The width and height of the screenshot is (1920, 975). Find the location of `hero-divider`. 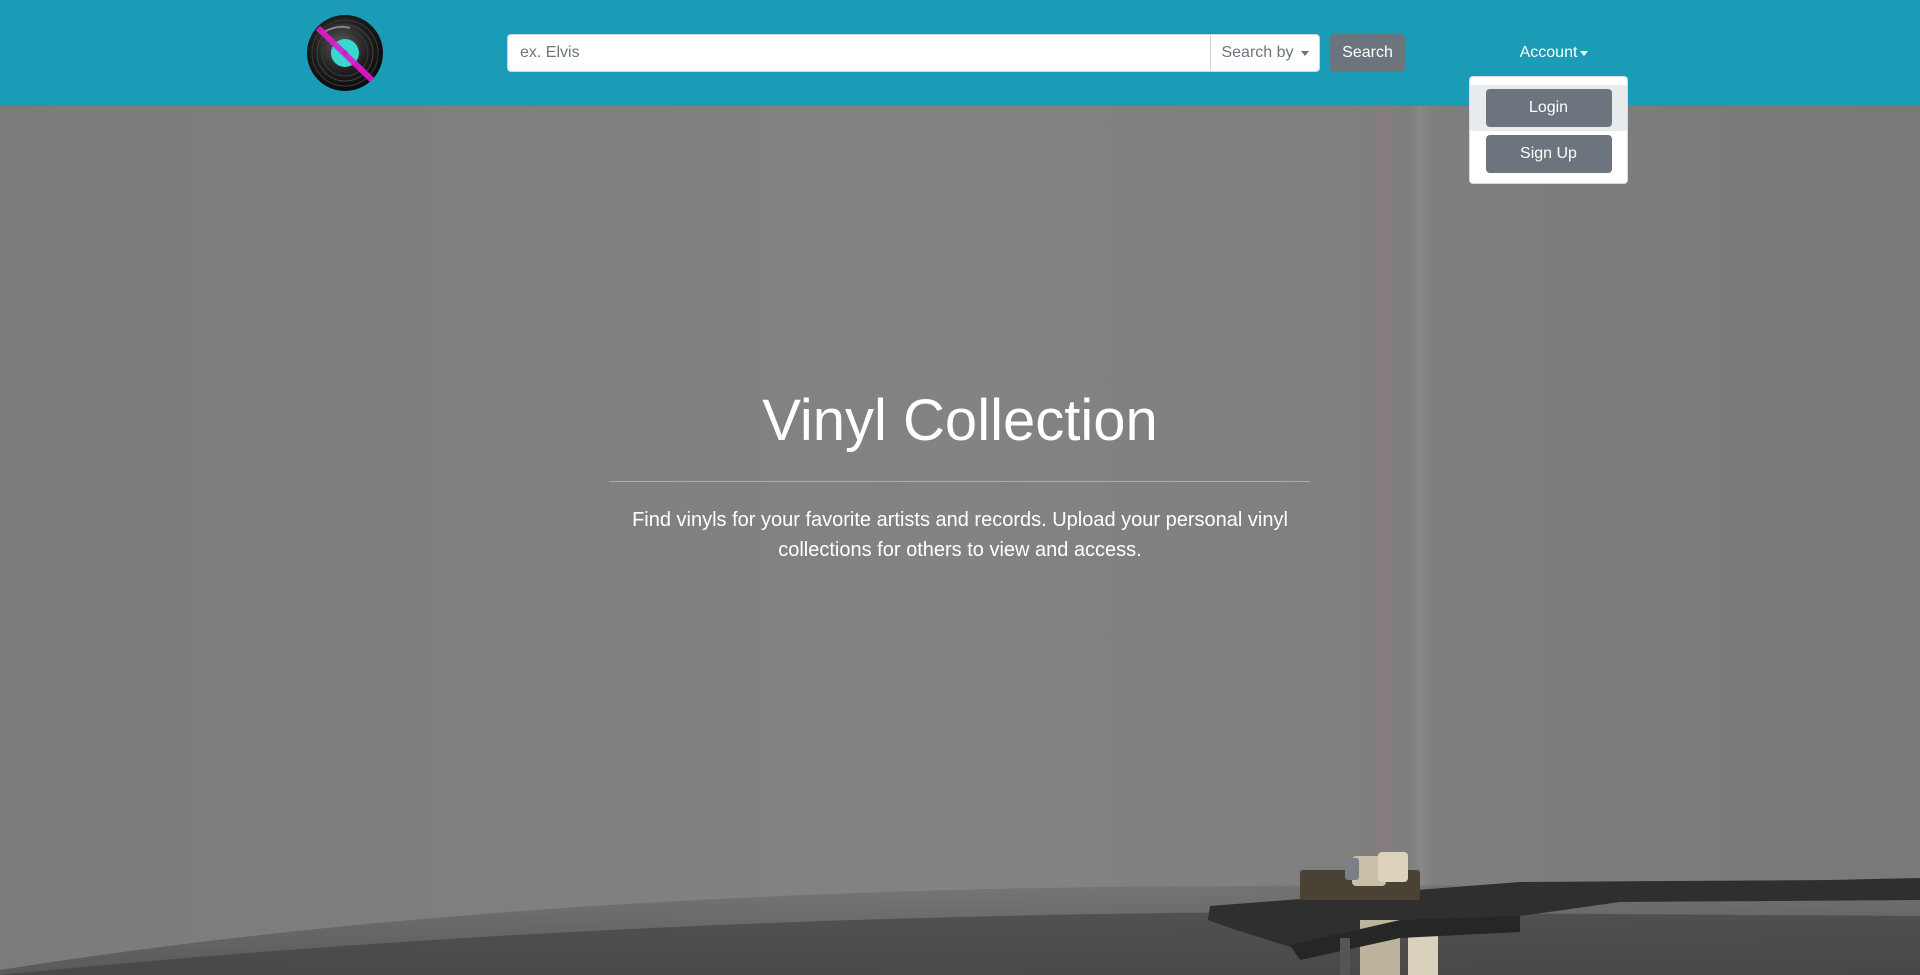

hero-divider is located at coordinates (959, 481).